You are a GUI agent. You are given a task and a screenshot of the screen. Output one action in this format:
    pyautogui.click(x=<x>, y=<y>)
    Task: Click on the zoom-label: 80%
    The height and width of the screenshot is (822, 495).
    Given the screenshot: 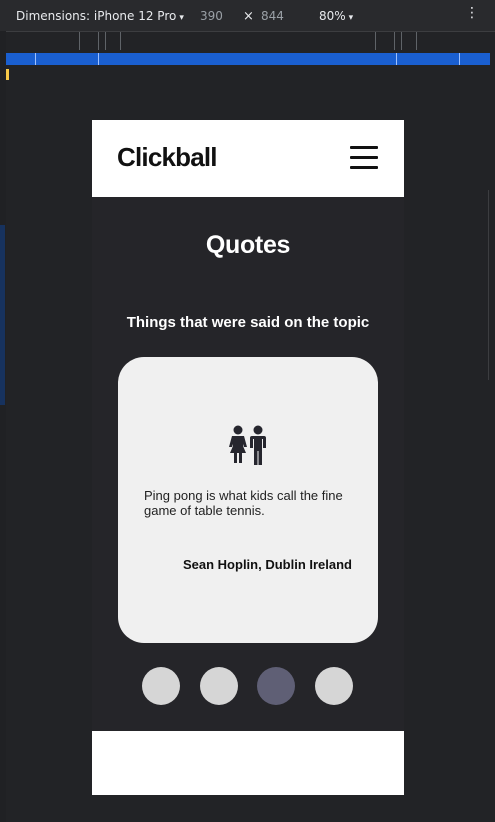 What is the action you would take?
    pyautogui.click(x=332, y=16)
    